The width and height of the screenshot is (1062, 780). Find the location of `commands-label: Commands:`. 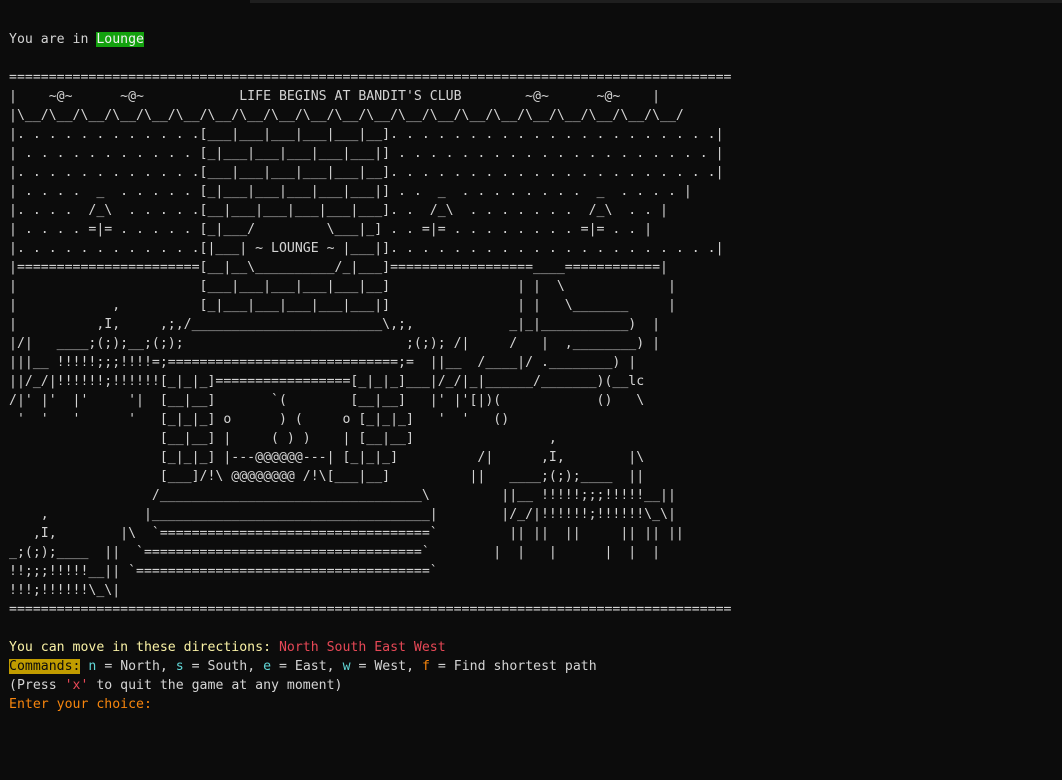

commands-label: Commands: is located at coordinates (45, 666).